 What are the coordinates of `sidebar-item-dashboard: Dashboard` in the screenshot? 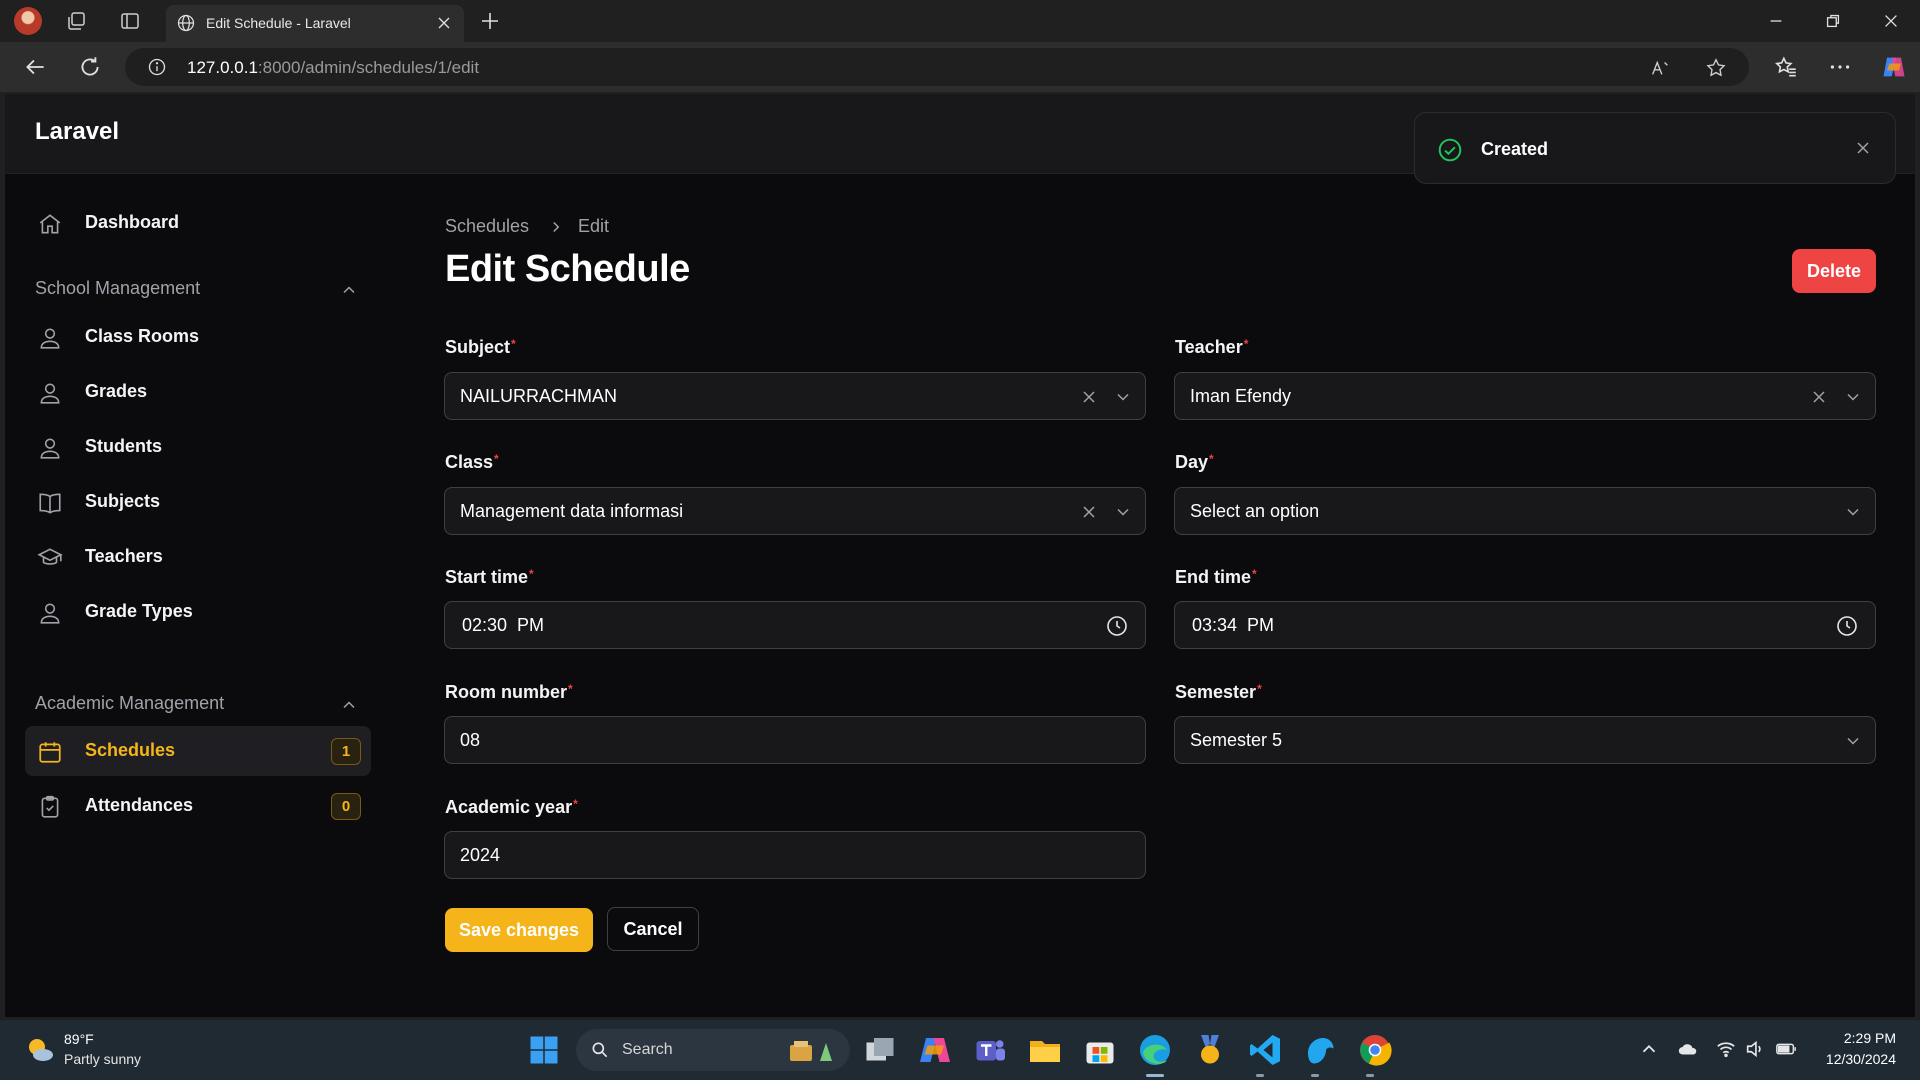 It's located at (198, 223).